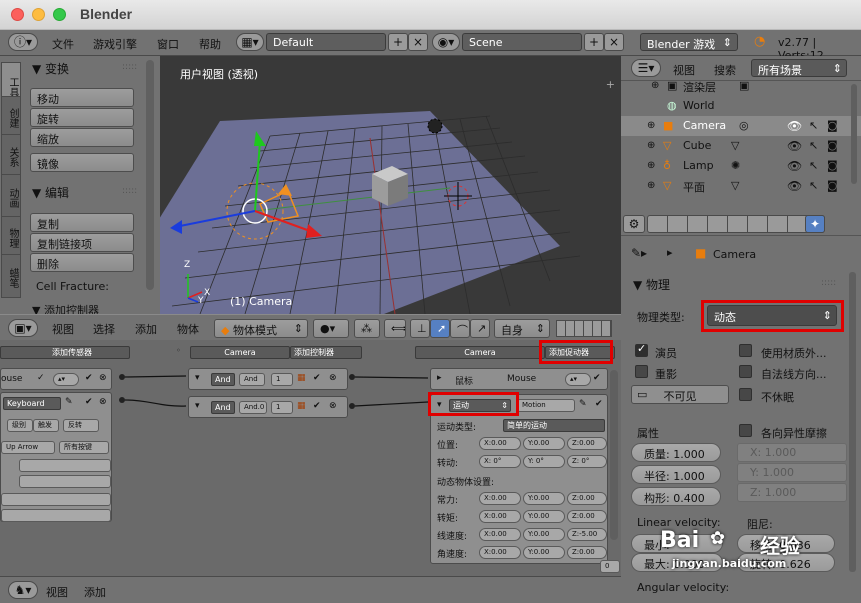 The height and width of the screenshot is (603, 861). I want to click on logic-zoom-field: 0, so click(610, 566).